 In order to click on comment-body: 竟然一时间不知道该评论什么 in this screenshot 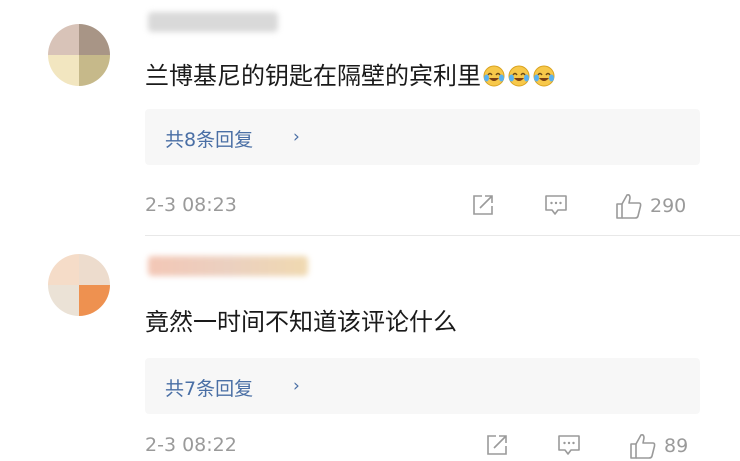, I will do `click(301, 322)`.